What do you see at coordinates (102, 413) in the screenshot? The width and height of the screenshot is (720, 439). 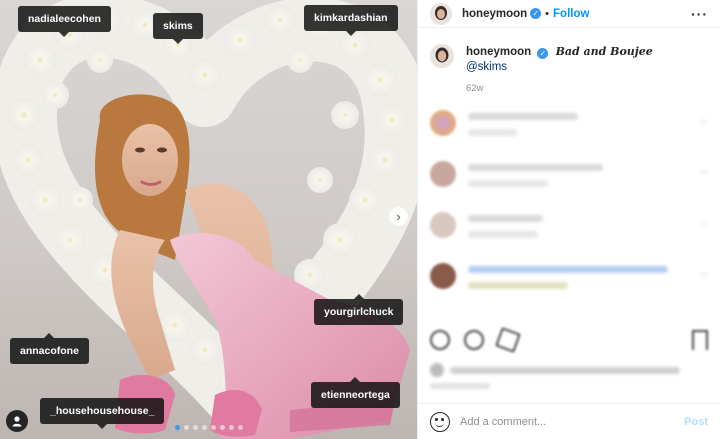 I see `user-tag-househousehouse: _househousehouse_` at bounding box center [102, 413].